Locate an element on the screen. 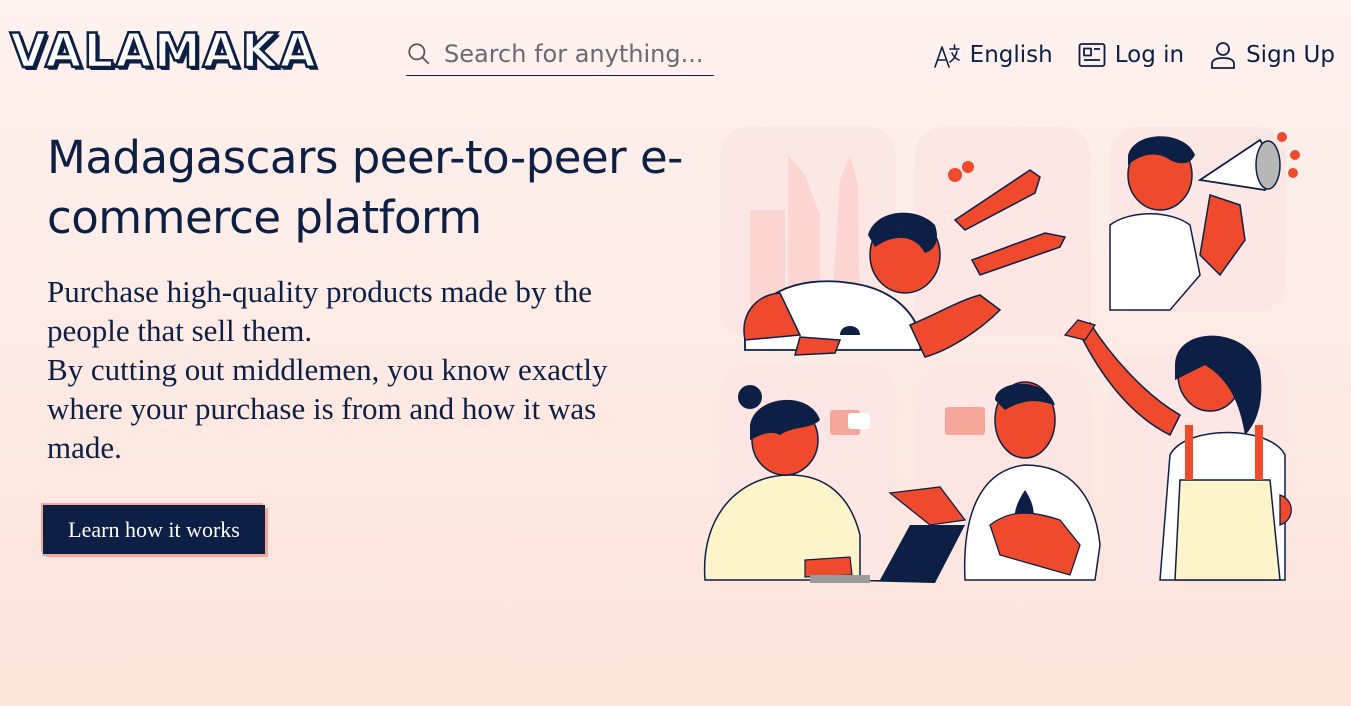  login-link: Log in is located at coordinates (1130, 55).